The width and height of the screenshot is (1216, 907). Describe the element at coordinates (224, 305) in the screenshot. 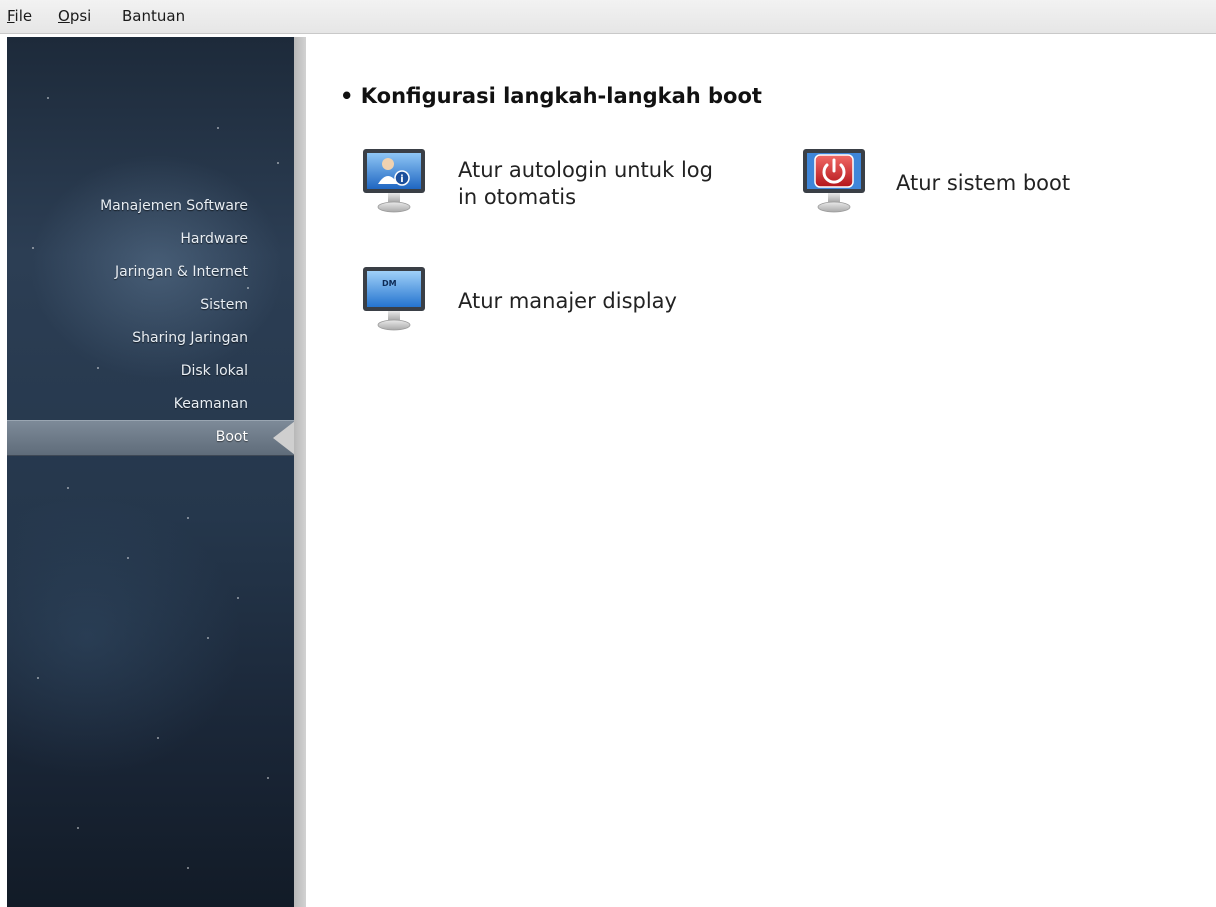

I see `sidebar-item-sistem: Sistem` at that location.